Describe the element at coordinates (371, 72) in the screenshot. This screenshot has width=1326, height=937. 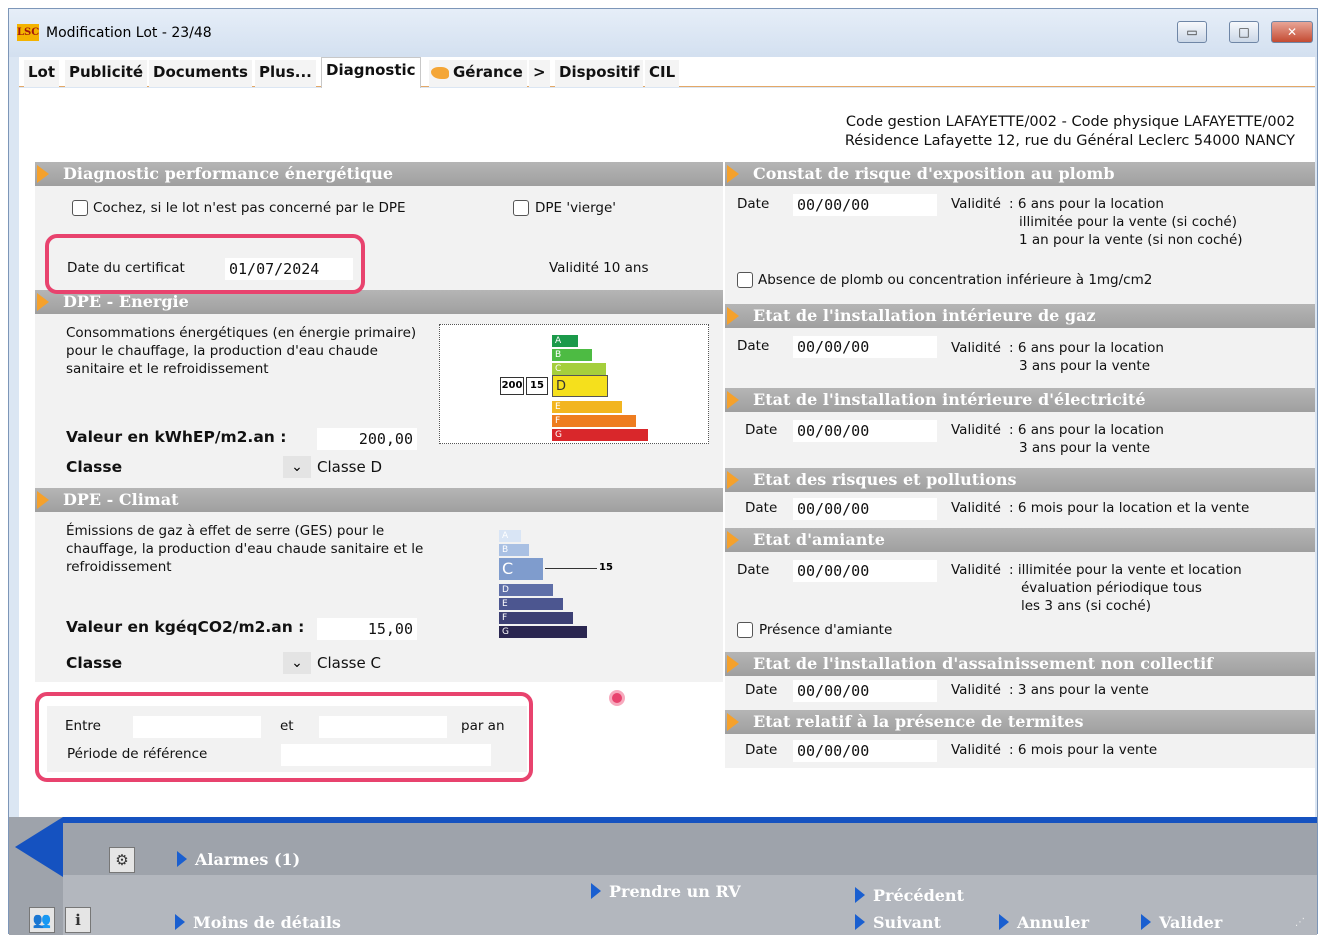
I see `tab-diagnostic: Diagnostic` at that location.